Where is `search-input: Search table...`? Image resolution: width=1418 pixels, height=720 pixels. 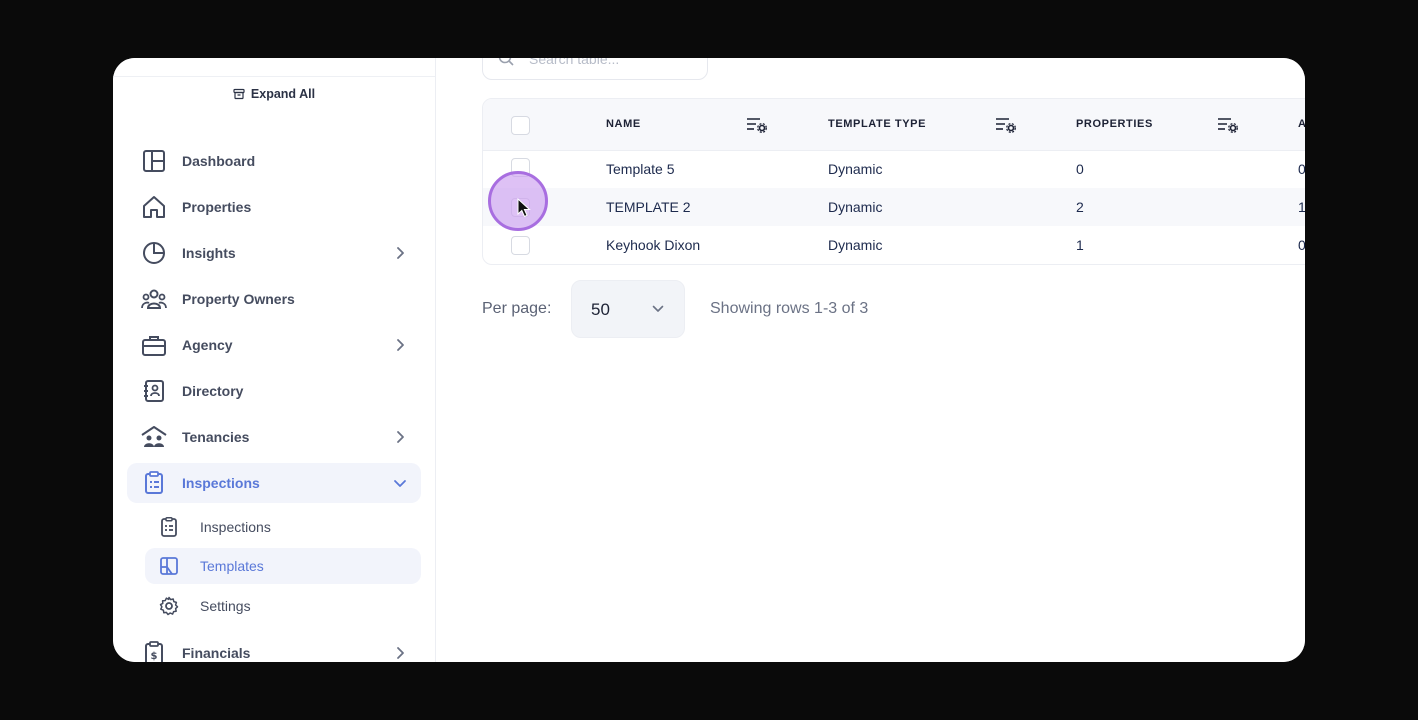 search-input: Search table... is located at coordinates (595, 69).